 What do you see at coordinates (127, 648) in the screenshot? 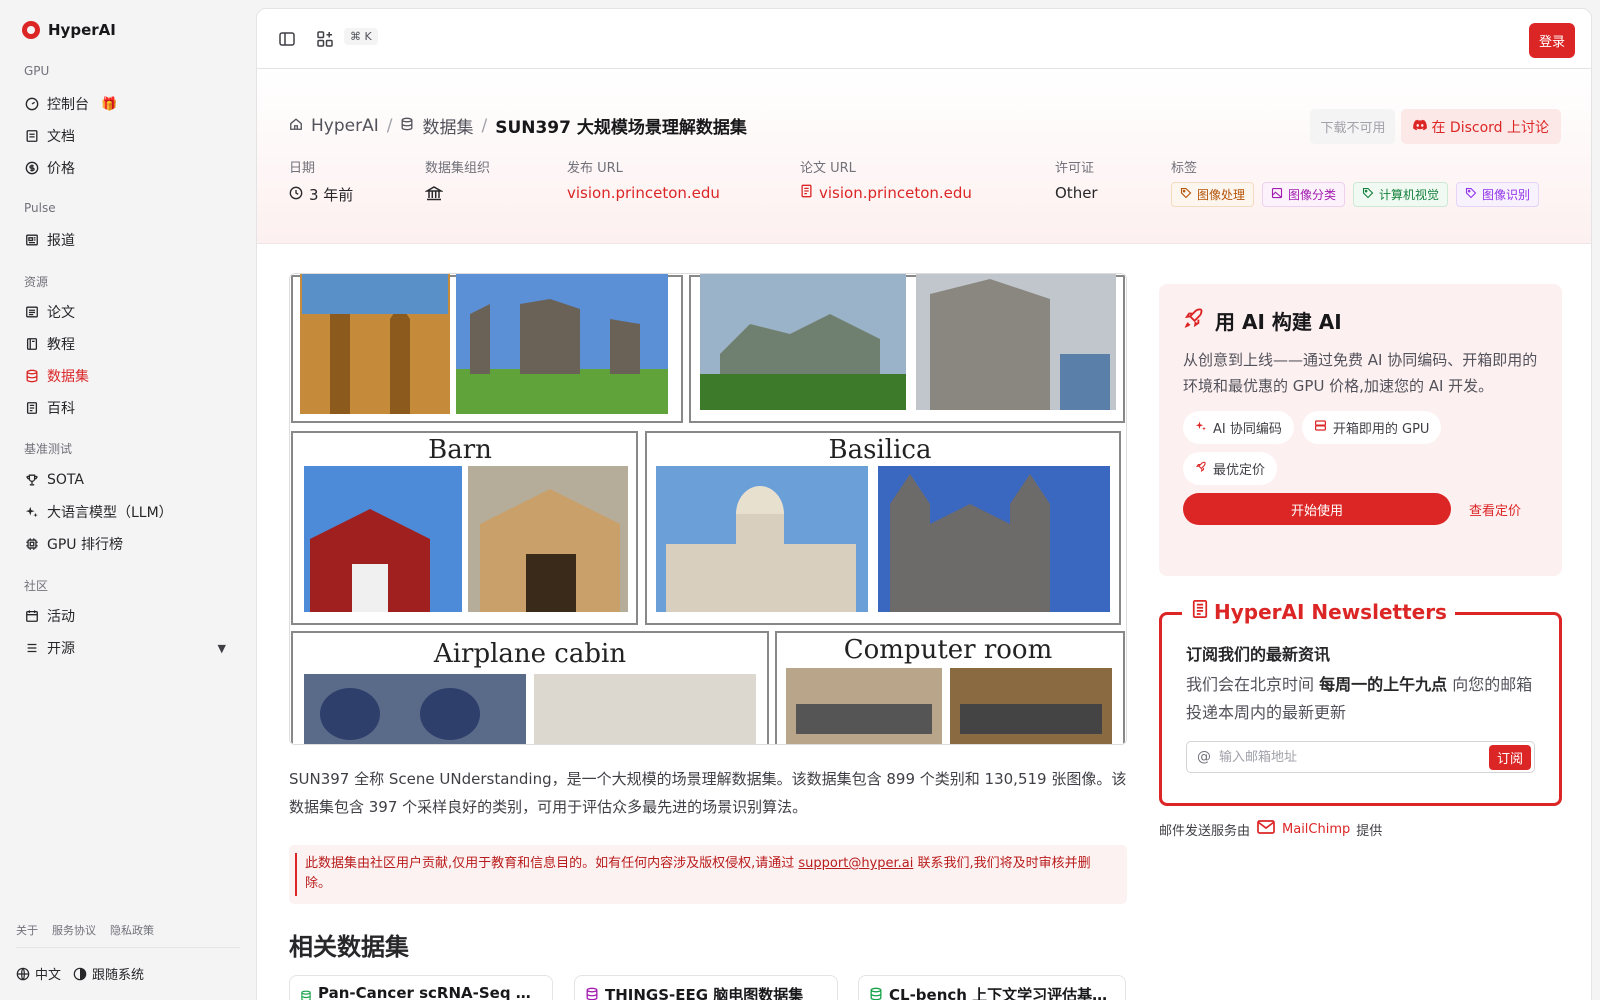
I see `sidebar-item-open-source: 开源 ▼` at bounding box center [127, 648].